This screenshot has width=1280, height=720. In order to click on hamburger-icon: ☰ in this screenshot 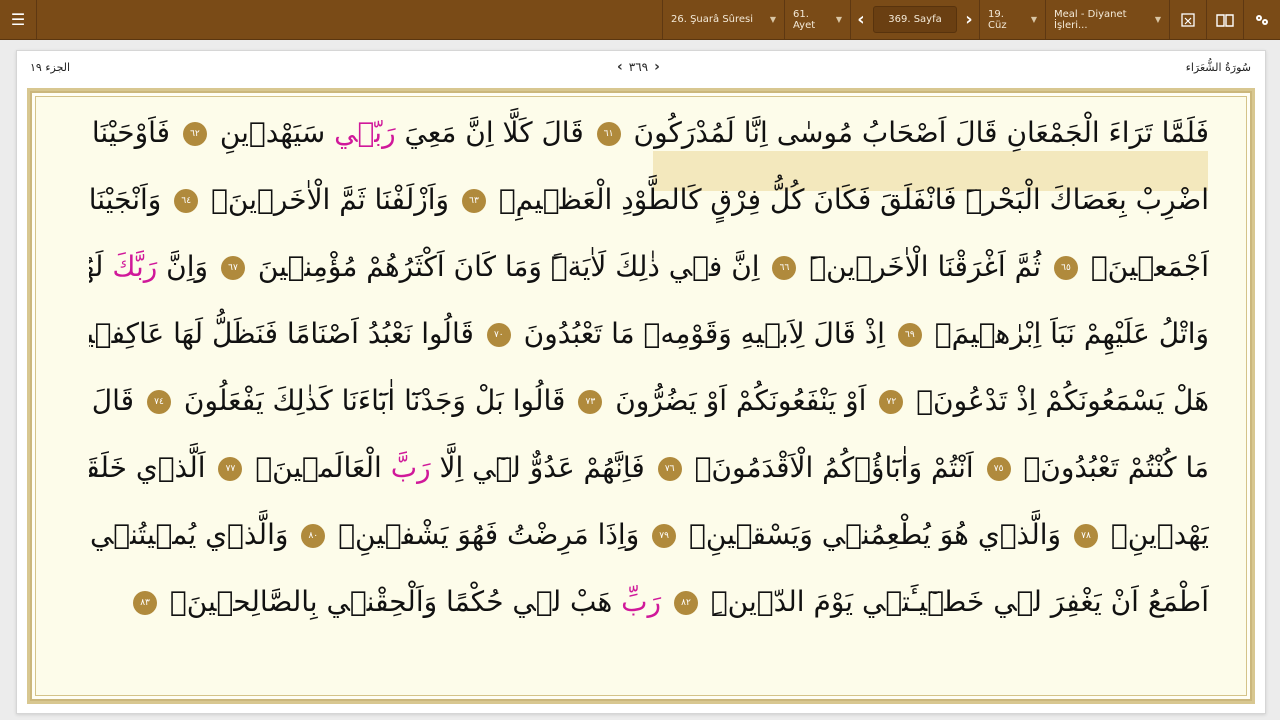, I will do `click(18, 19)`.